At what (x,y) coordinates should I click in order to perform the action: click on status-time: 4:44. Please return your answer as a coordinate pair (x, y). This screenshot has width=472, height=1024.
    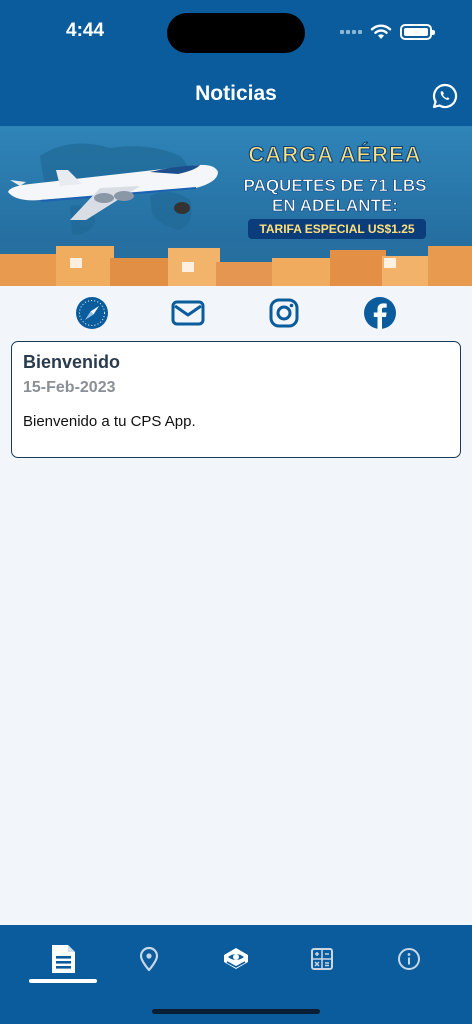
    Looking at the image, I should click on (85, 30).